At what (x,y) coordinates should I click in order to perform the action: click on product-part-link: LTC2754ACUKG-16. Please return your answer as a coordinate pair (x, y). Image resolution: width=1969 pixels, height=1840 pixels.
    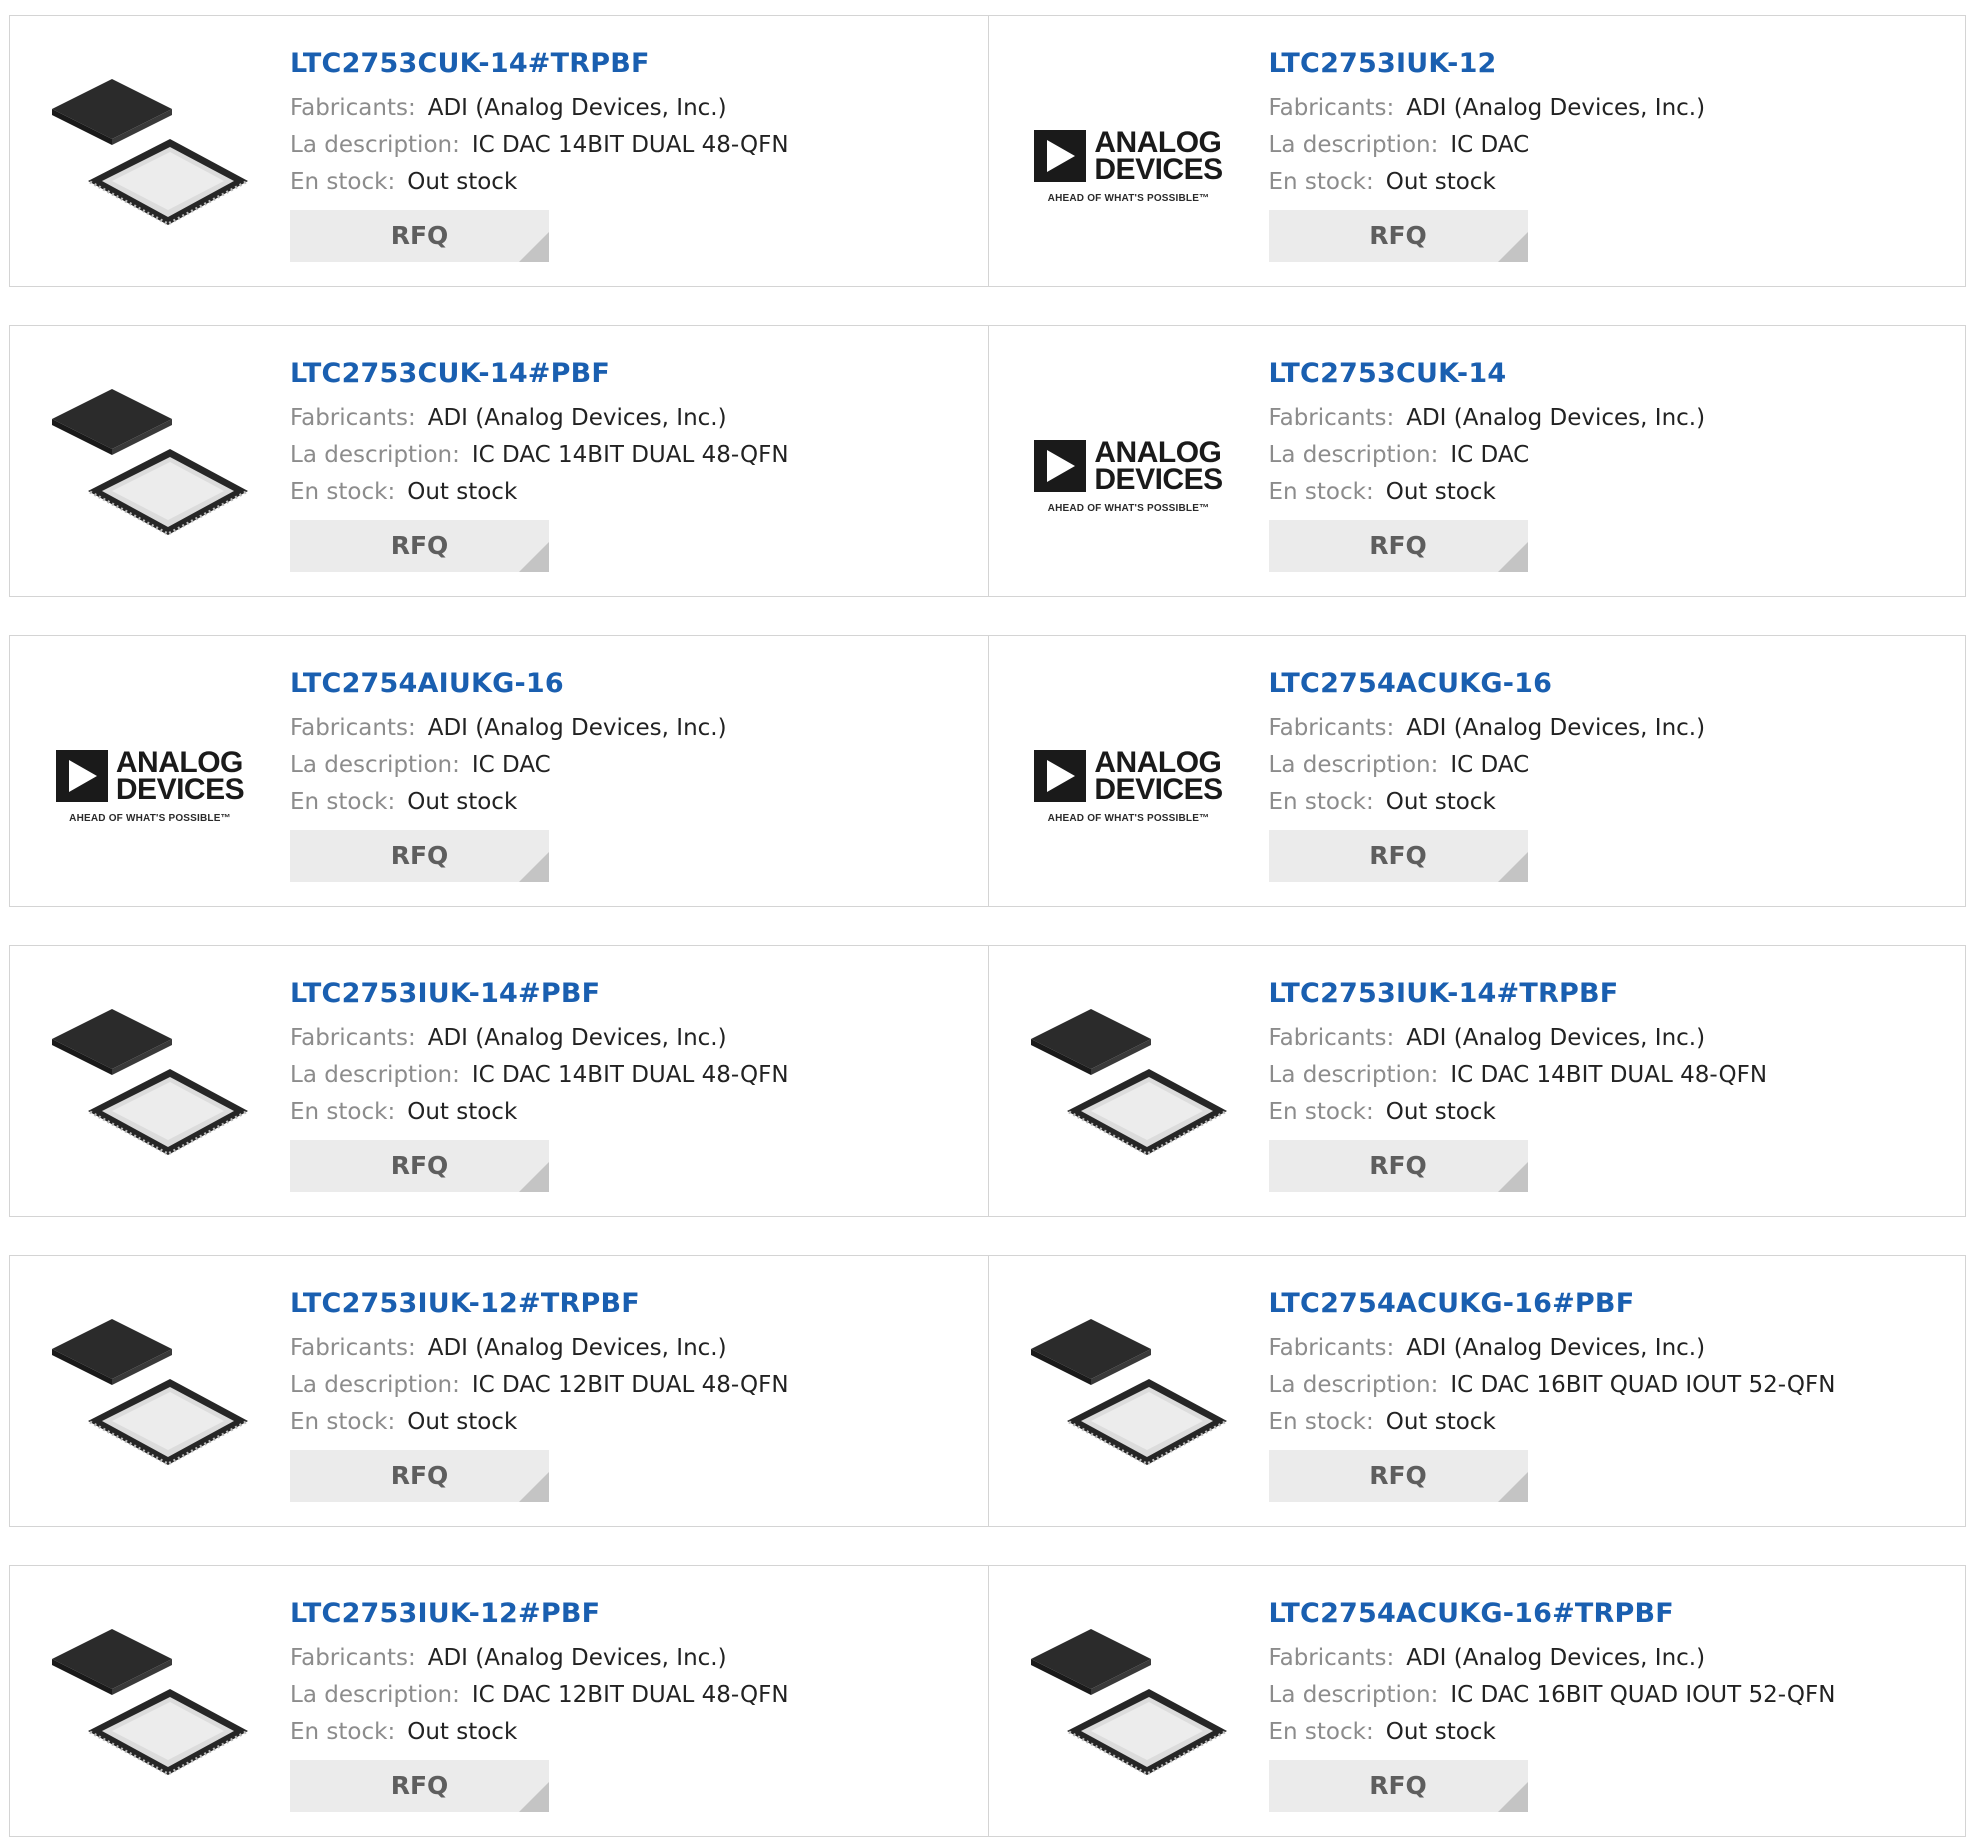
    Looking at the image, I should click on (1607, 684).